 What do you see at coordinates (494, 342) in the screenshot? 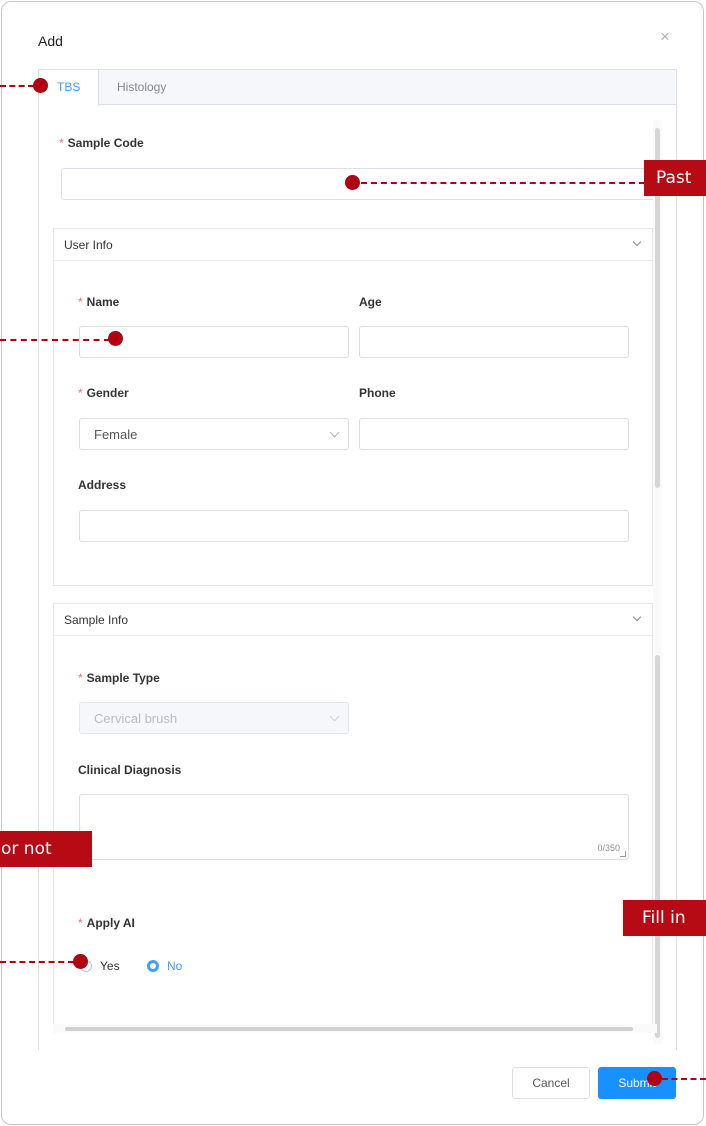
I see `age-input` at bounding box center [494, 342].